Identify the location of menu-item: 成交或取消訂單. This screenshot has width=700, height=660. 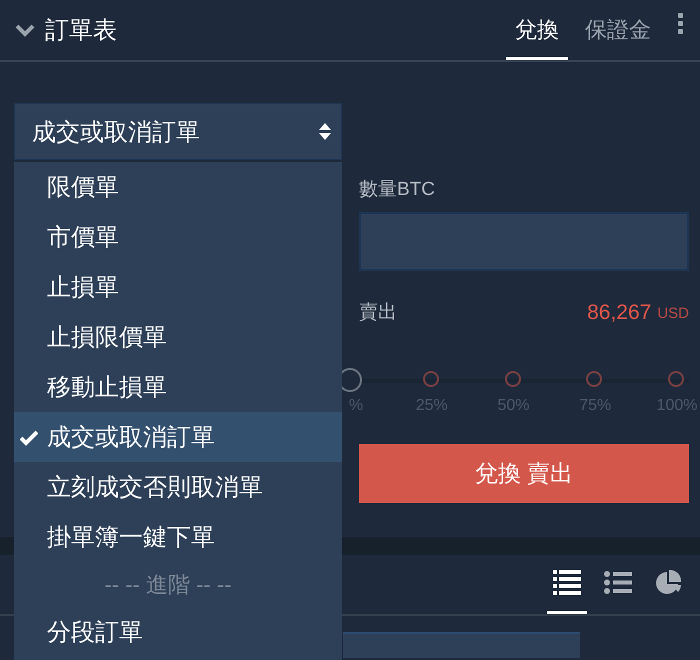
(178, 437).